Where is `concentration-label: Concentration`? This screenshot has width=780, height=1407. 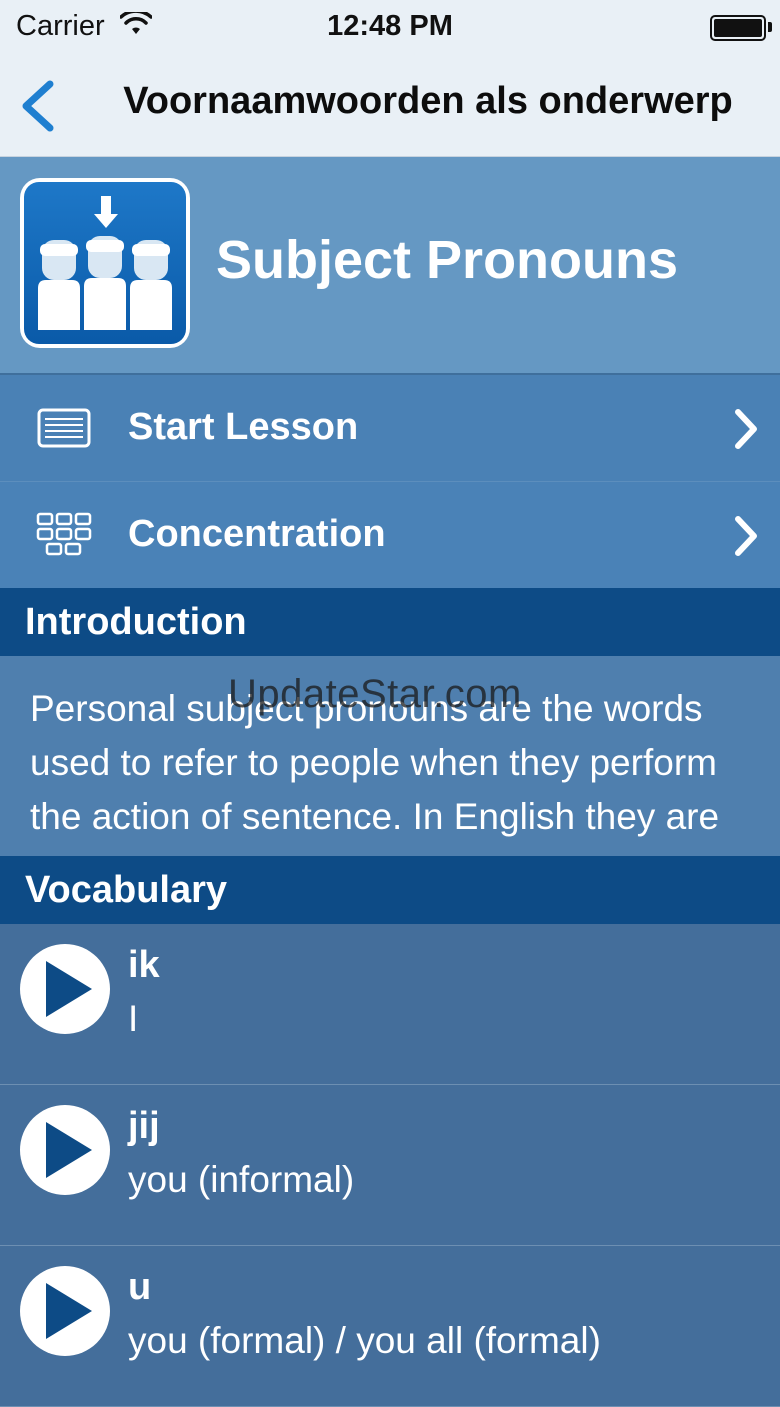
concentration-label: Concentration is located at coordinates (257, 534).